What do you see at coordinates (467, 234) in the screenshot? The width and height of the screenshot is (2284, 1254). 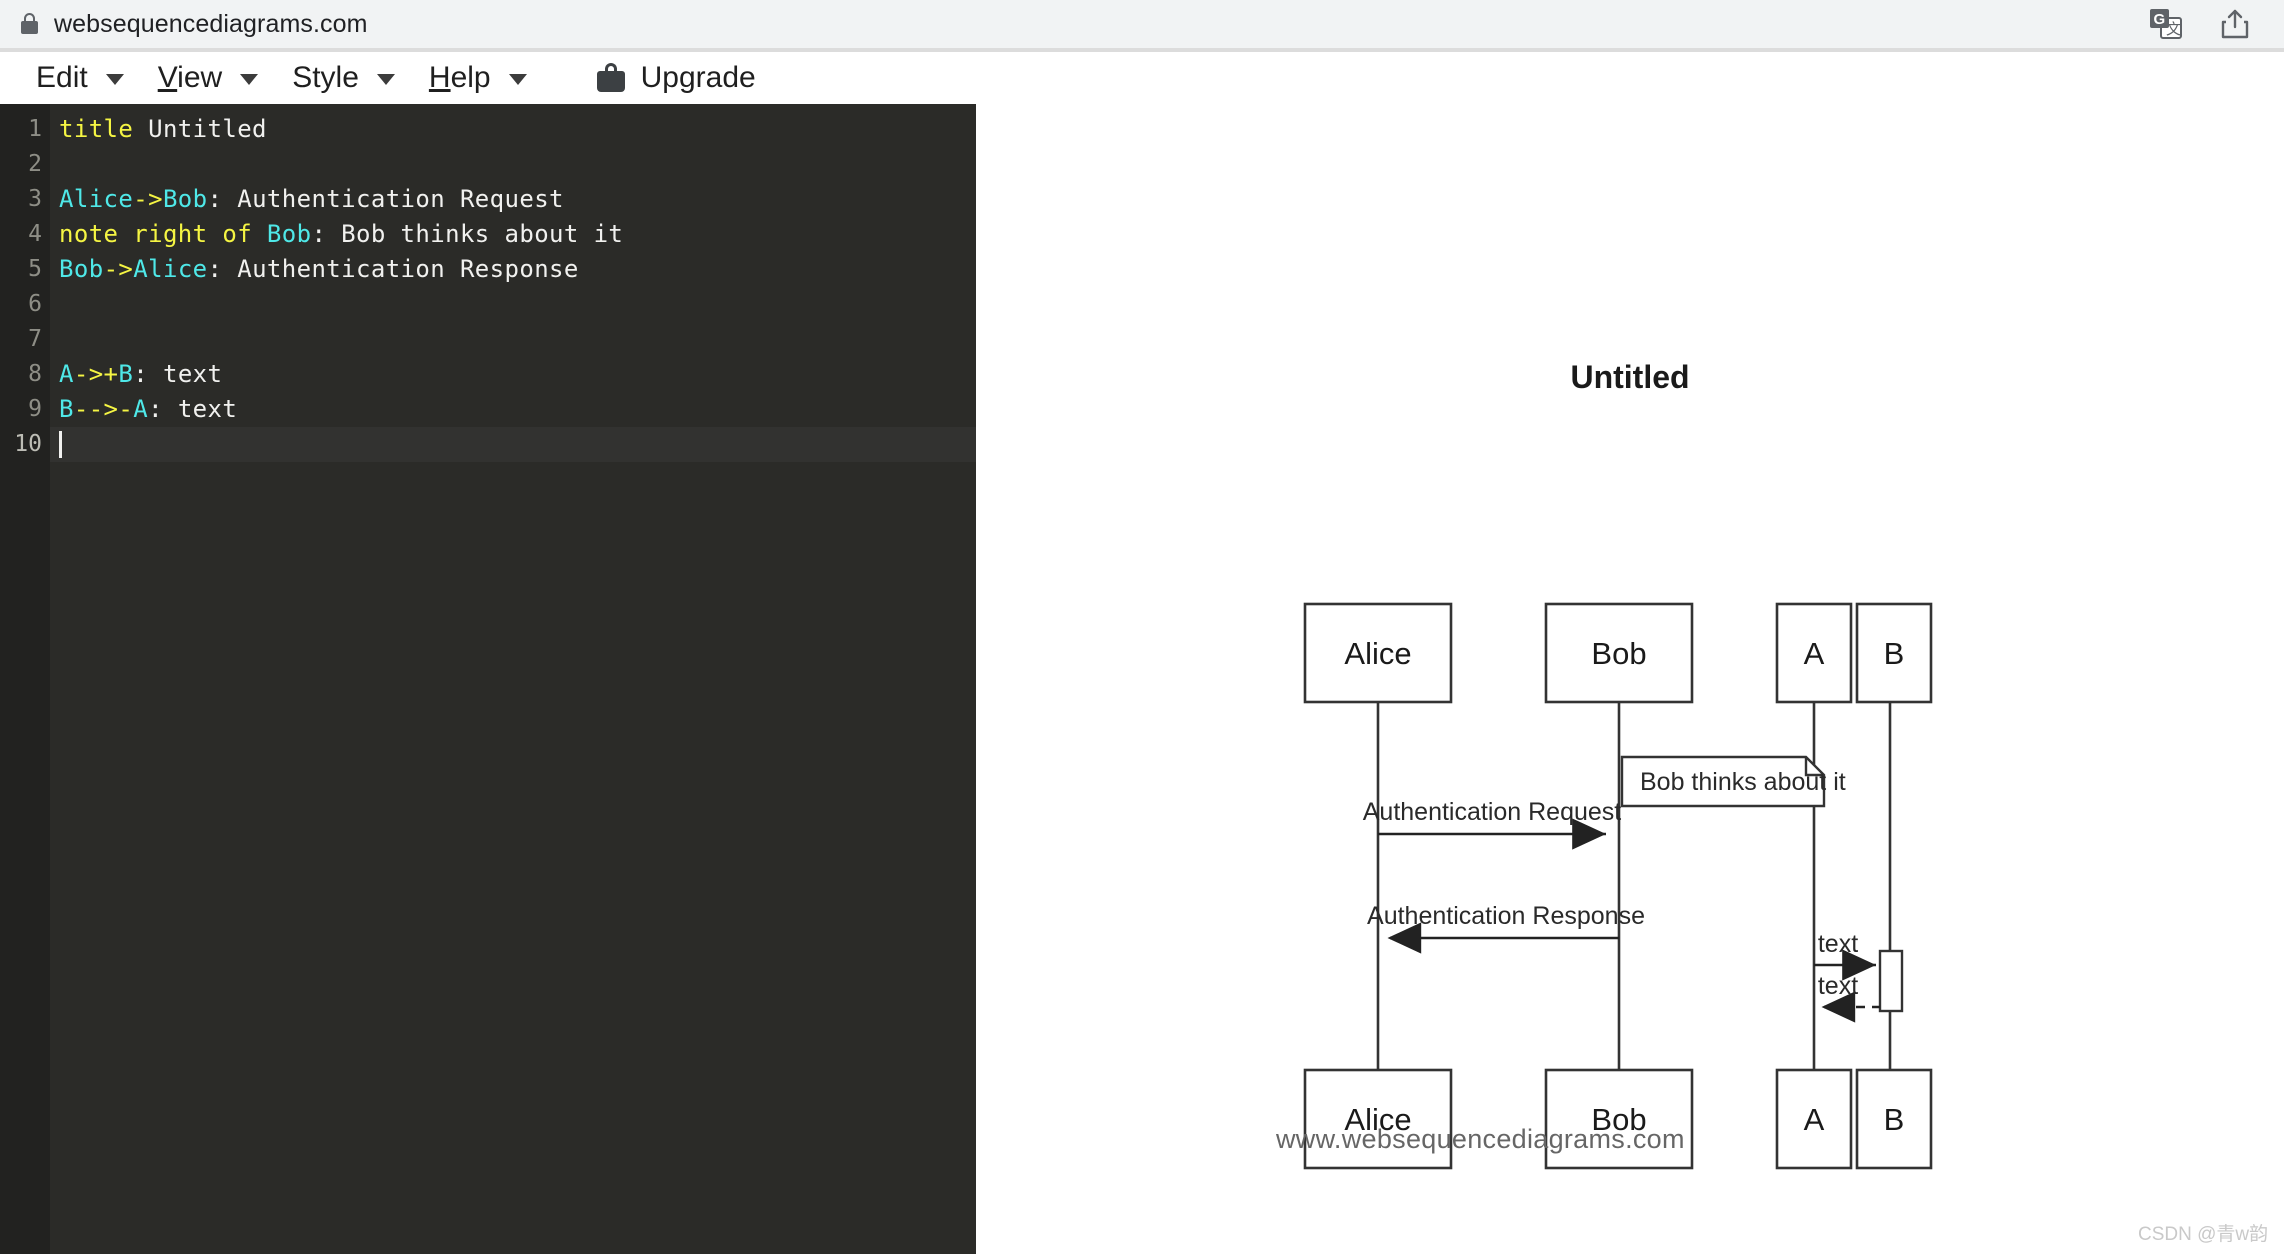 I see `code-token-plain: : Bob thinks about it` at bounding box center [467, 234].